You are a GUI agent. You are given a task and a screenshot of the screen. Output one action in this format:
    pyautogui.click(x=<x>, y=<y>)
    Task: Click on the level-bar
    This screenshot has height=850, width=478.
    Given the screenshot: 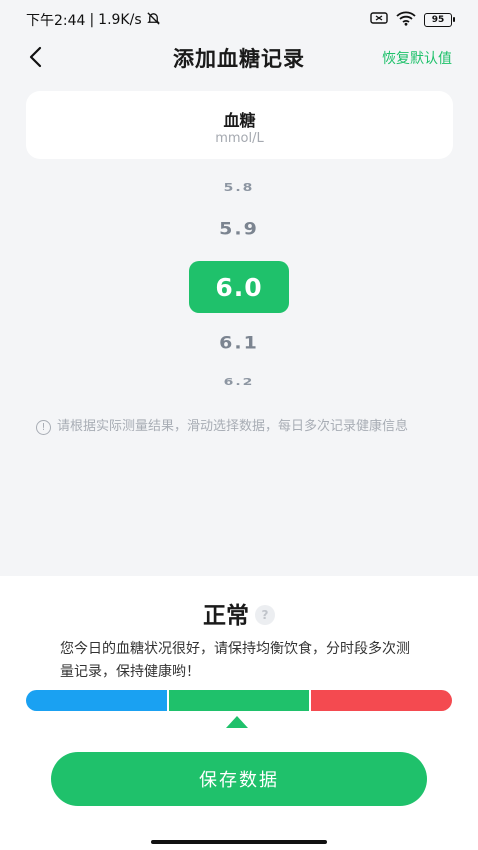 What is the action you would take?
    pyautogui.click(x=239, y=700)
    